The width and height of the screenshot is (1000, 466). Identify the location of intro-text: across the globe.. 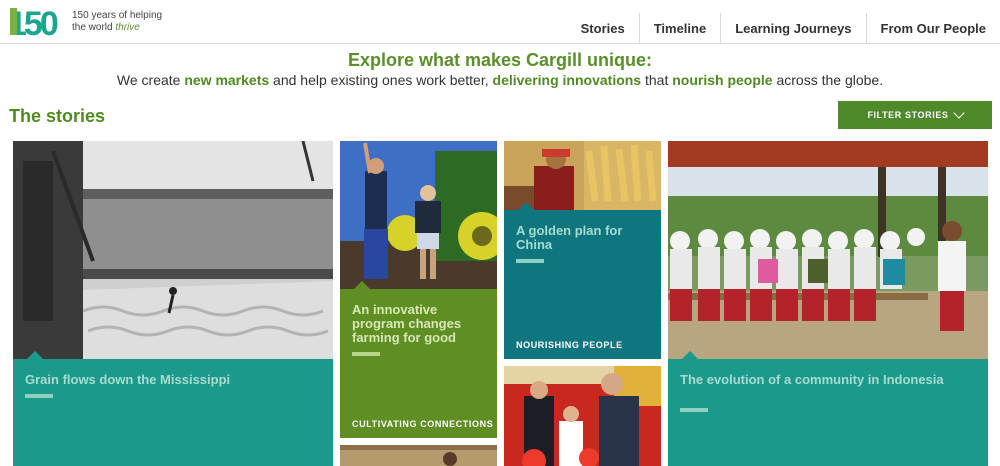
(828, 80).